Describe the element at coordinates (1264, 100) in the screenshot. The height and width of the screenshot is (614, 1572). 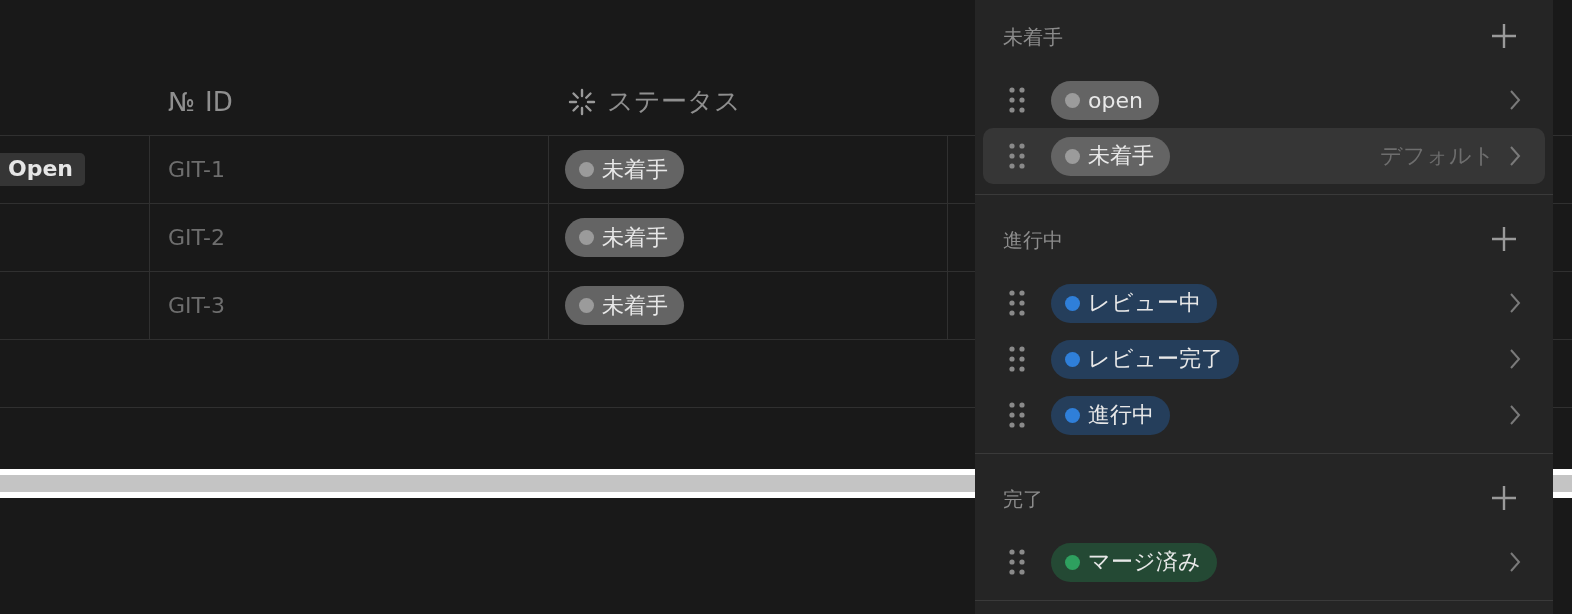
I see `status-option: open` at that location.